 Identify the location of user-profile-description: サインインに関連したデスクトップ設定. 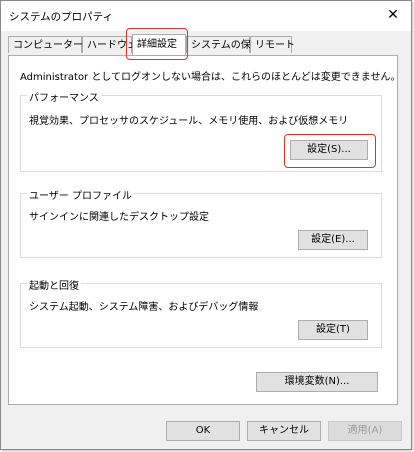
(119, 217).